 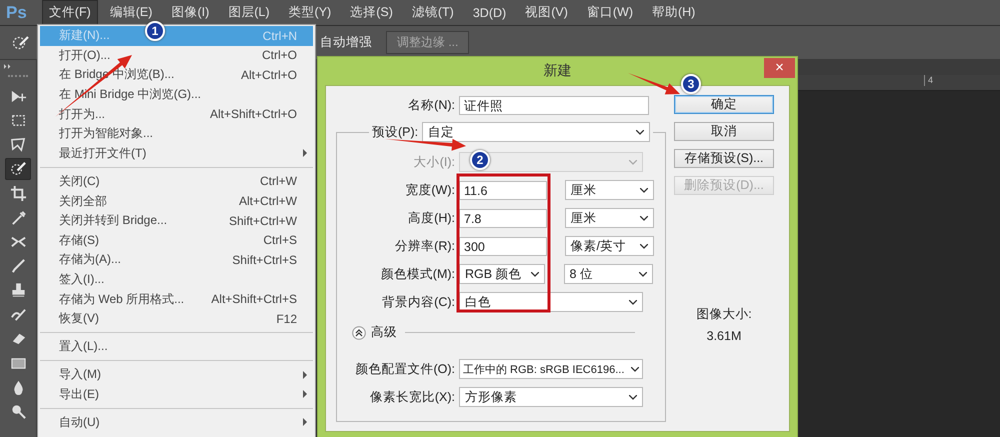 I want to click on advanced-toggle: 高级, so click(x=374, y=332).